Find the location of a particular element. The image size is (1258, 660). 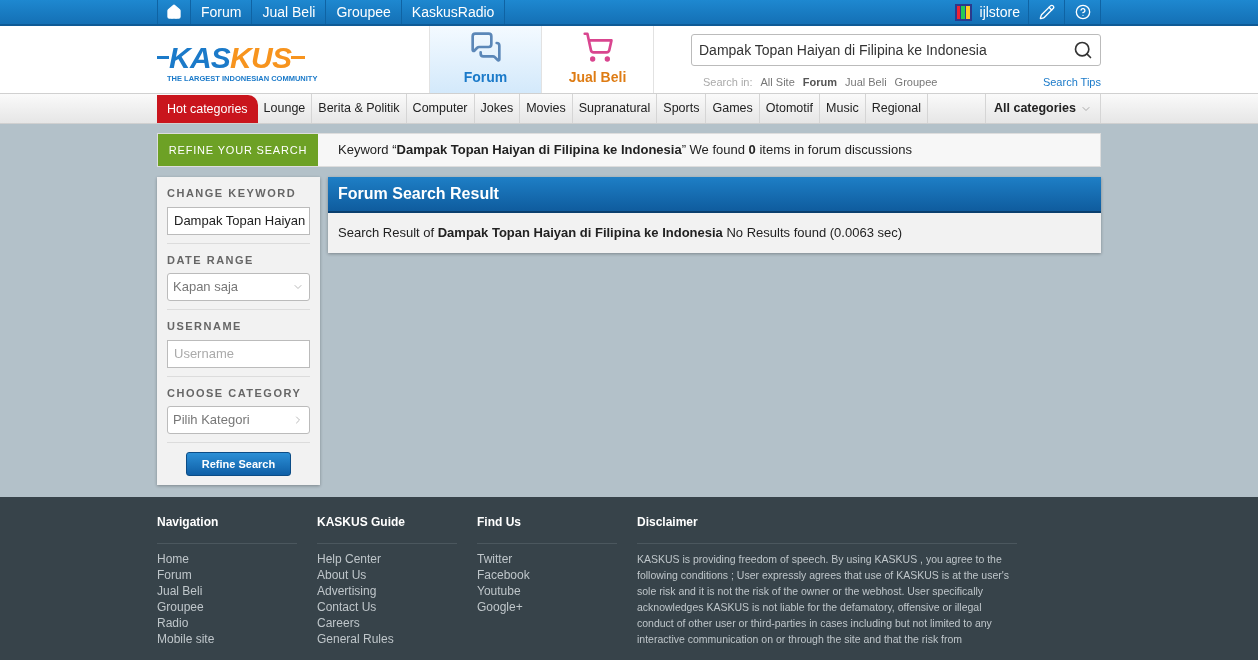

disclaimer-text: KASKUS is providing freedom of speech. By using KASKUS , you agree to the following conditions ; User expressly agrees that use of KASKUS is at the user's sole risk and it is not the risk of the owner or the webhost. User specifically acknowledges KASKUS is not liable for the defamatory, offensive or illegal conduct of other user or third-parties in cases including but not limited to any interactive communication on or through the site and that the risk from is located at coordinates (824, 599).